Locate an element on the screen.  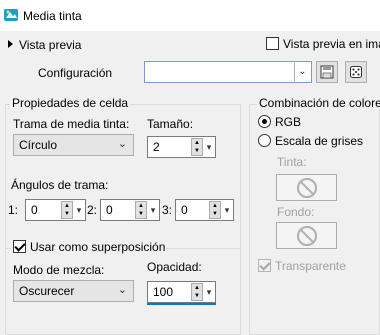
rgb-radio: RGB is located at coordinates (279, 122).